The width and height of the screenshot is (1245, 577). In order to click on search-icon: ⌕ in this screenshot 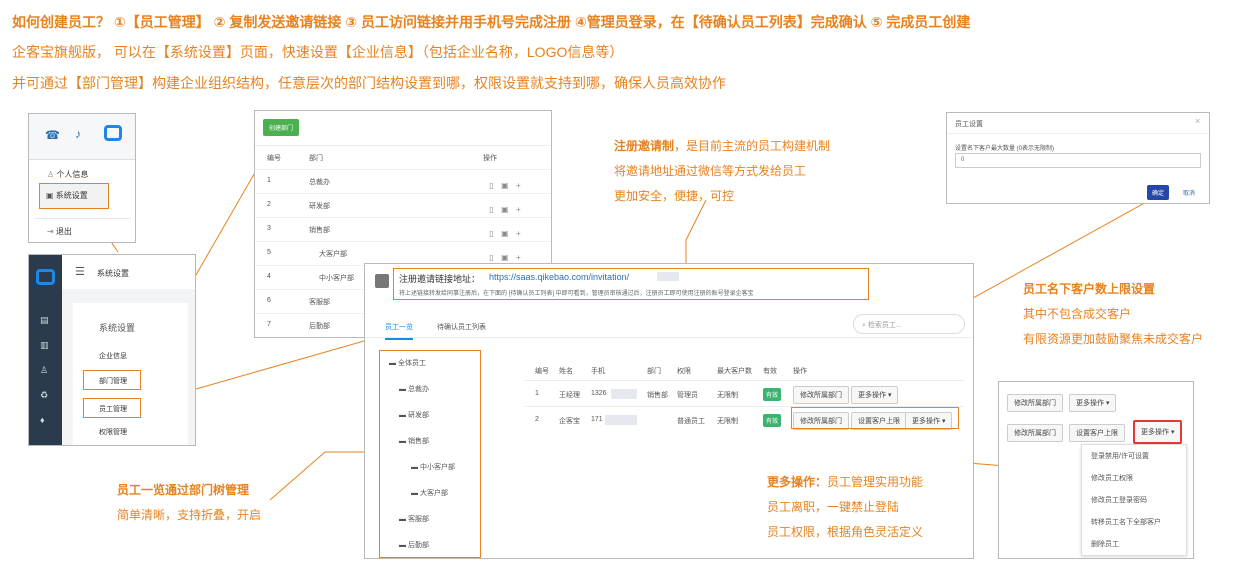, I will do `click(864, 325)`.